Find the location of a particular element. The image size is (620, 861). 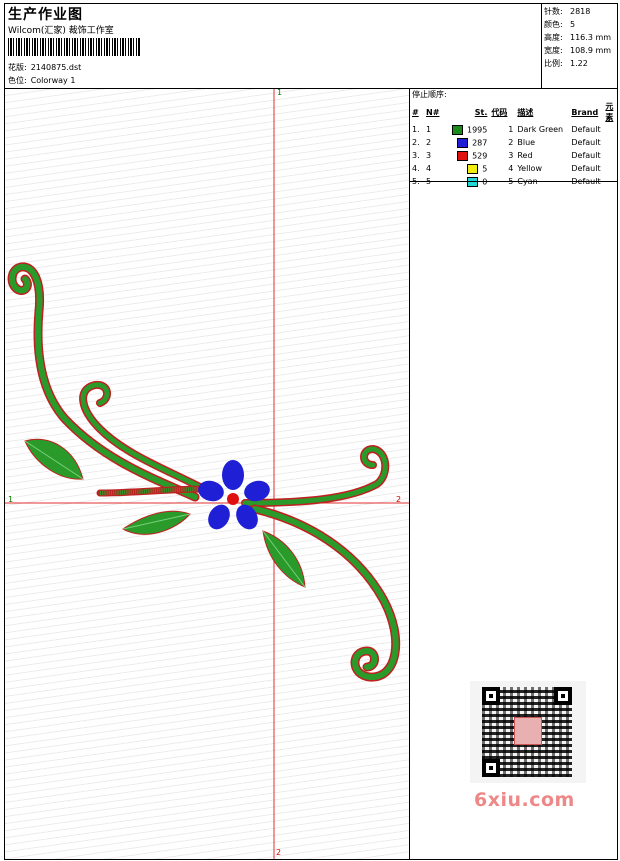

colorway-line: 色位: Colorway 1 is located at coordinates (41, 80).